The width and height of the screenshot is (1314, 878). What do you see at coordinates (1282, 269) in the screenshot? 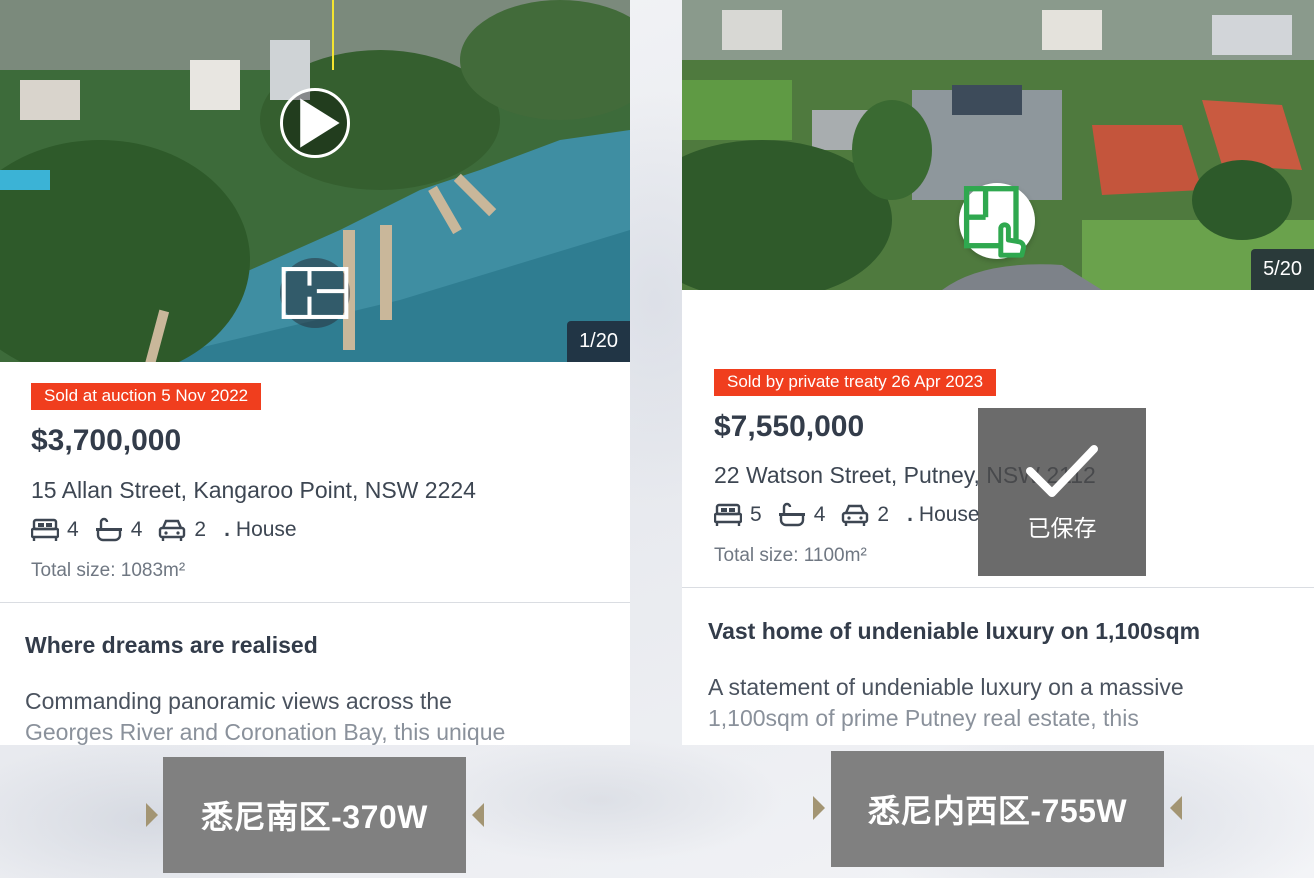
I see `photo-counter: 5/20` at bounding box center [1282, 269].